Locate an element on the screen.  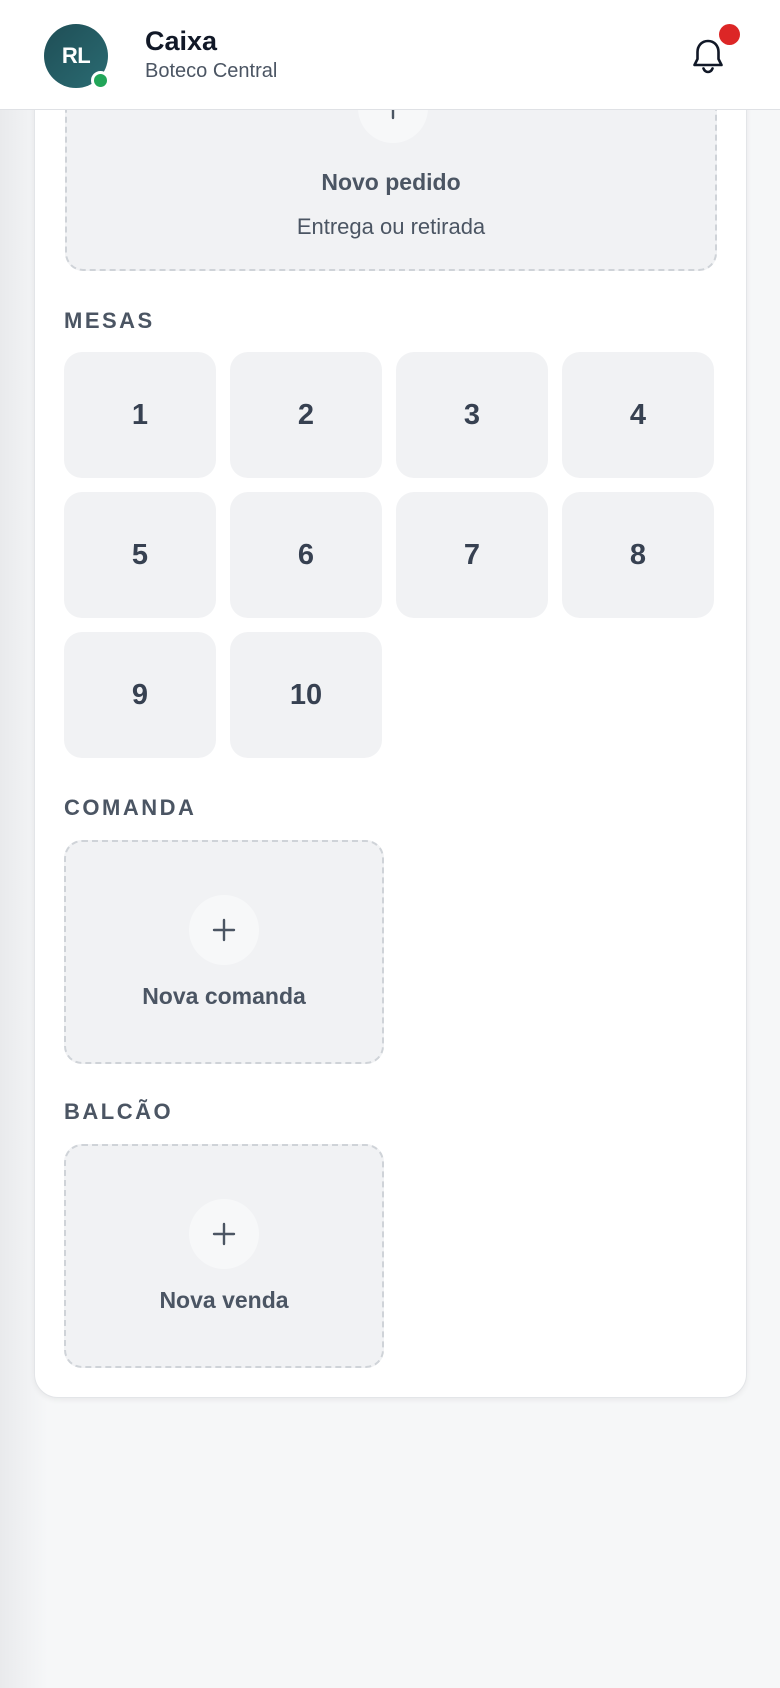
page-title: Caixa is located at coordinates (181, 41).